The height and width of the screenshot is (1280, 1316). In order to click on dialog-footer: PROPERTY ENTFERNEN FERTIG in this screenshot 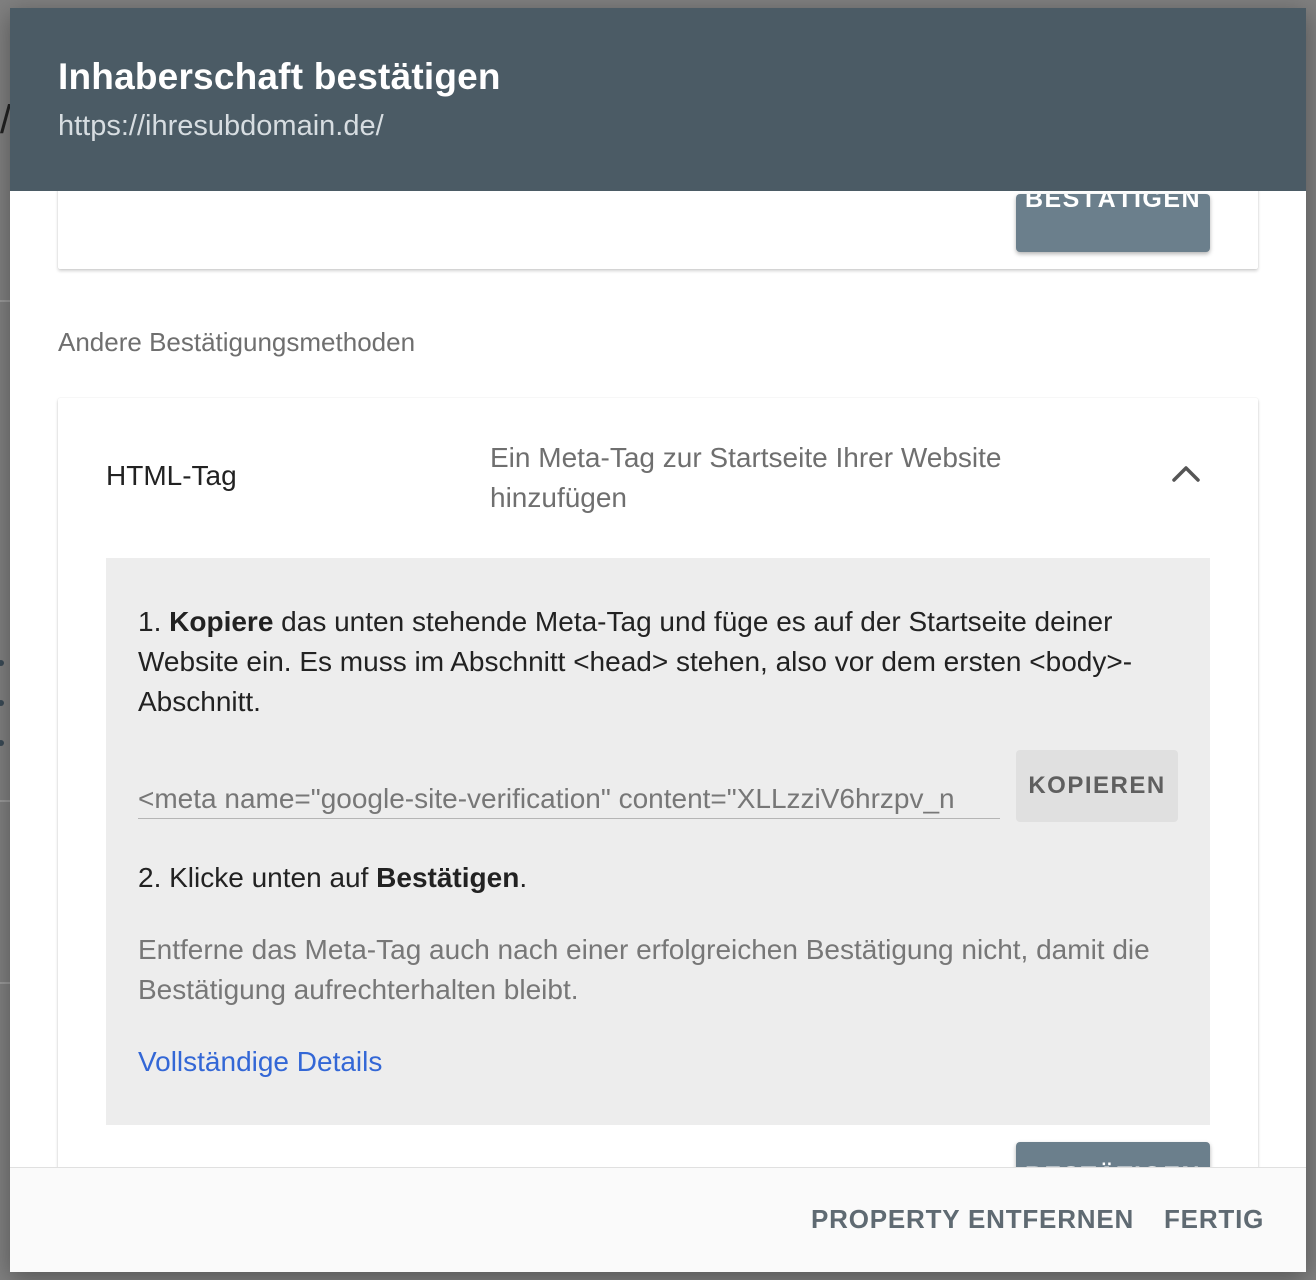, I will do `click(658, 1219)`.